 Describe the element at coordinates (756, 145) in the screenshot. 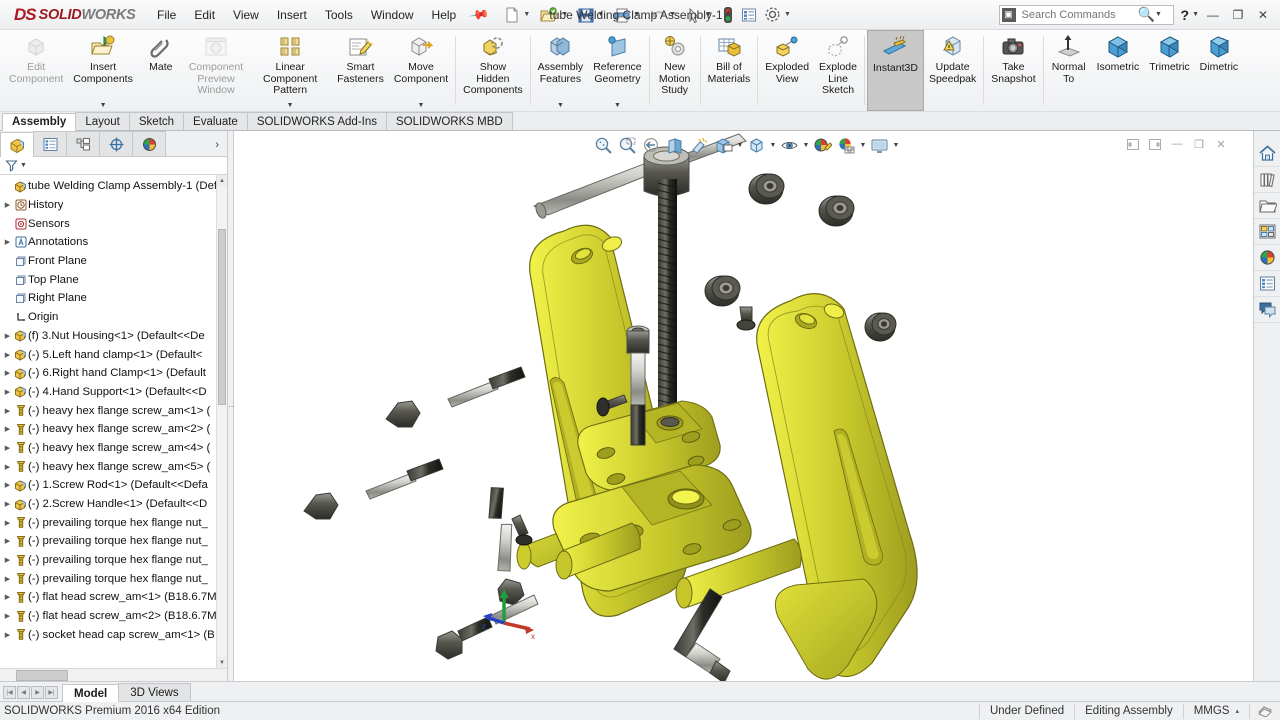

I see `view-toolbar-display-style` at that location.